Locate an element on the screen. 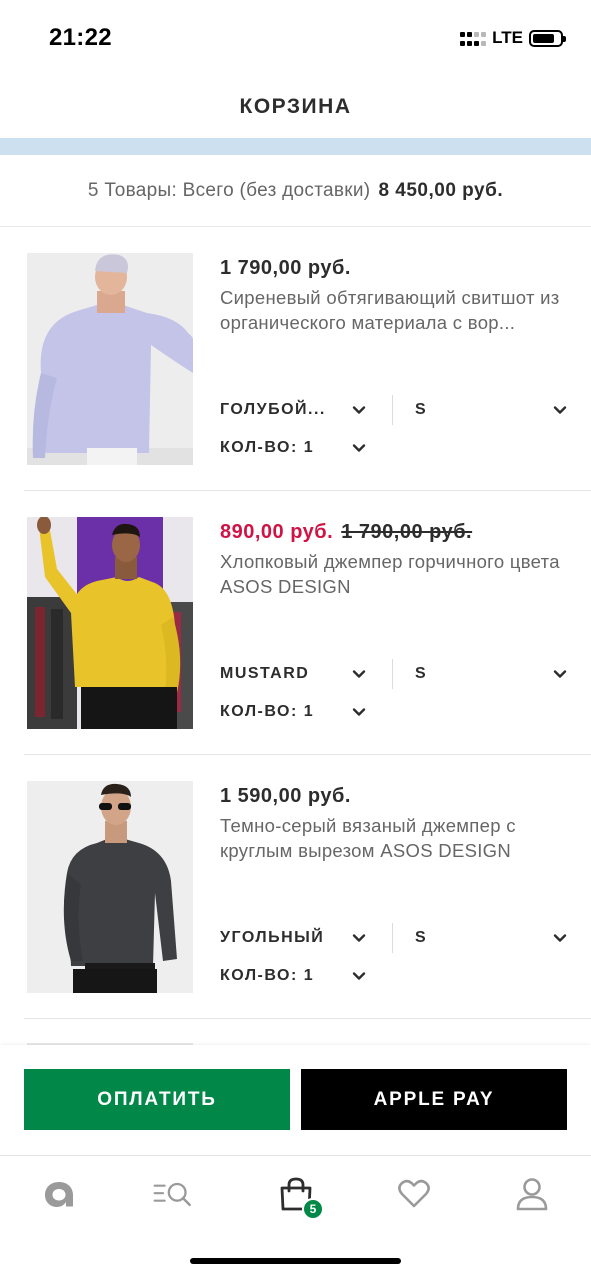 The image size is (591, 1280). heart-icon is located at coordinates (414, 1193).